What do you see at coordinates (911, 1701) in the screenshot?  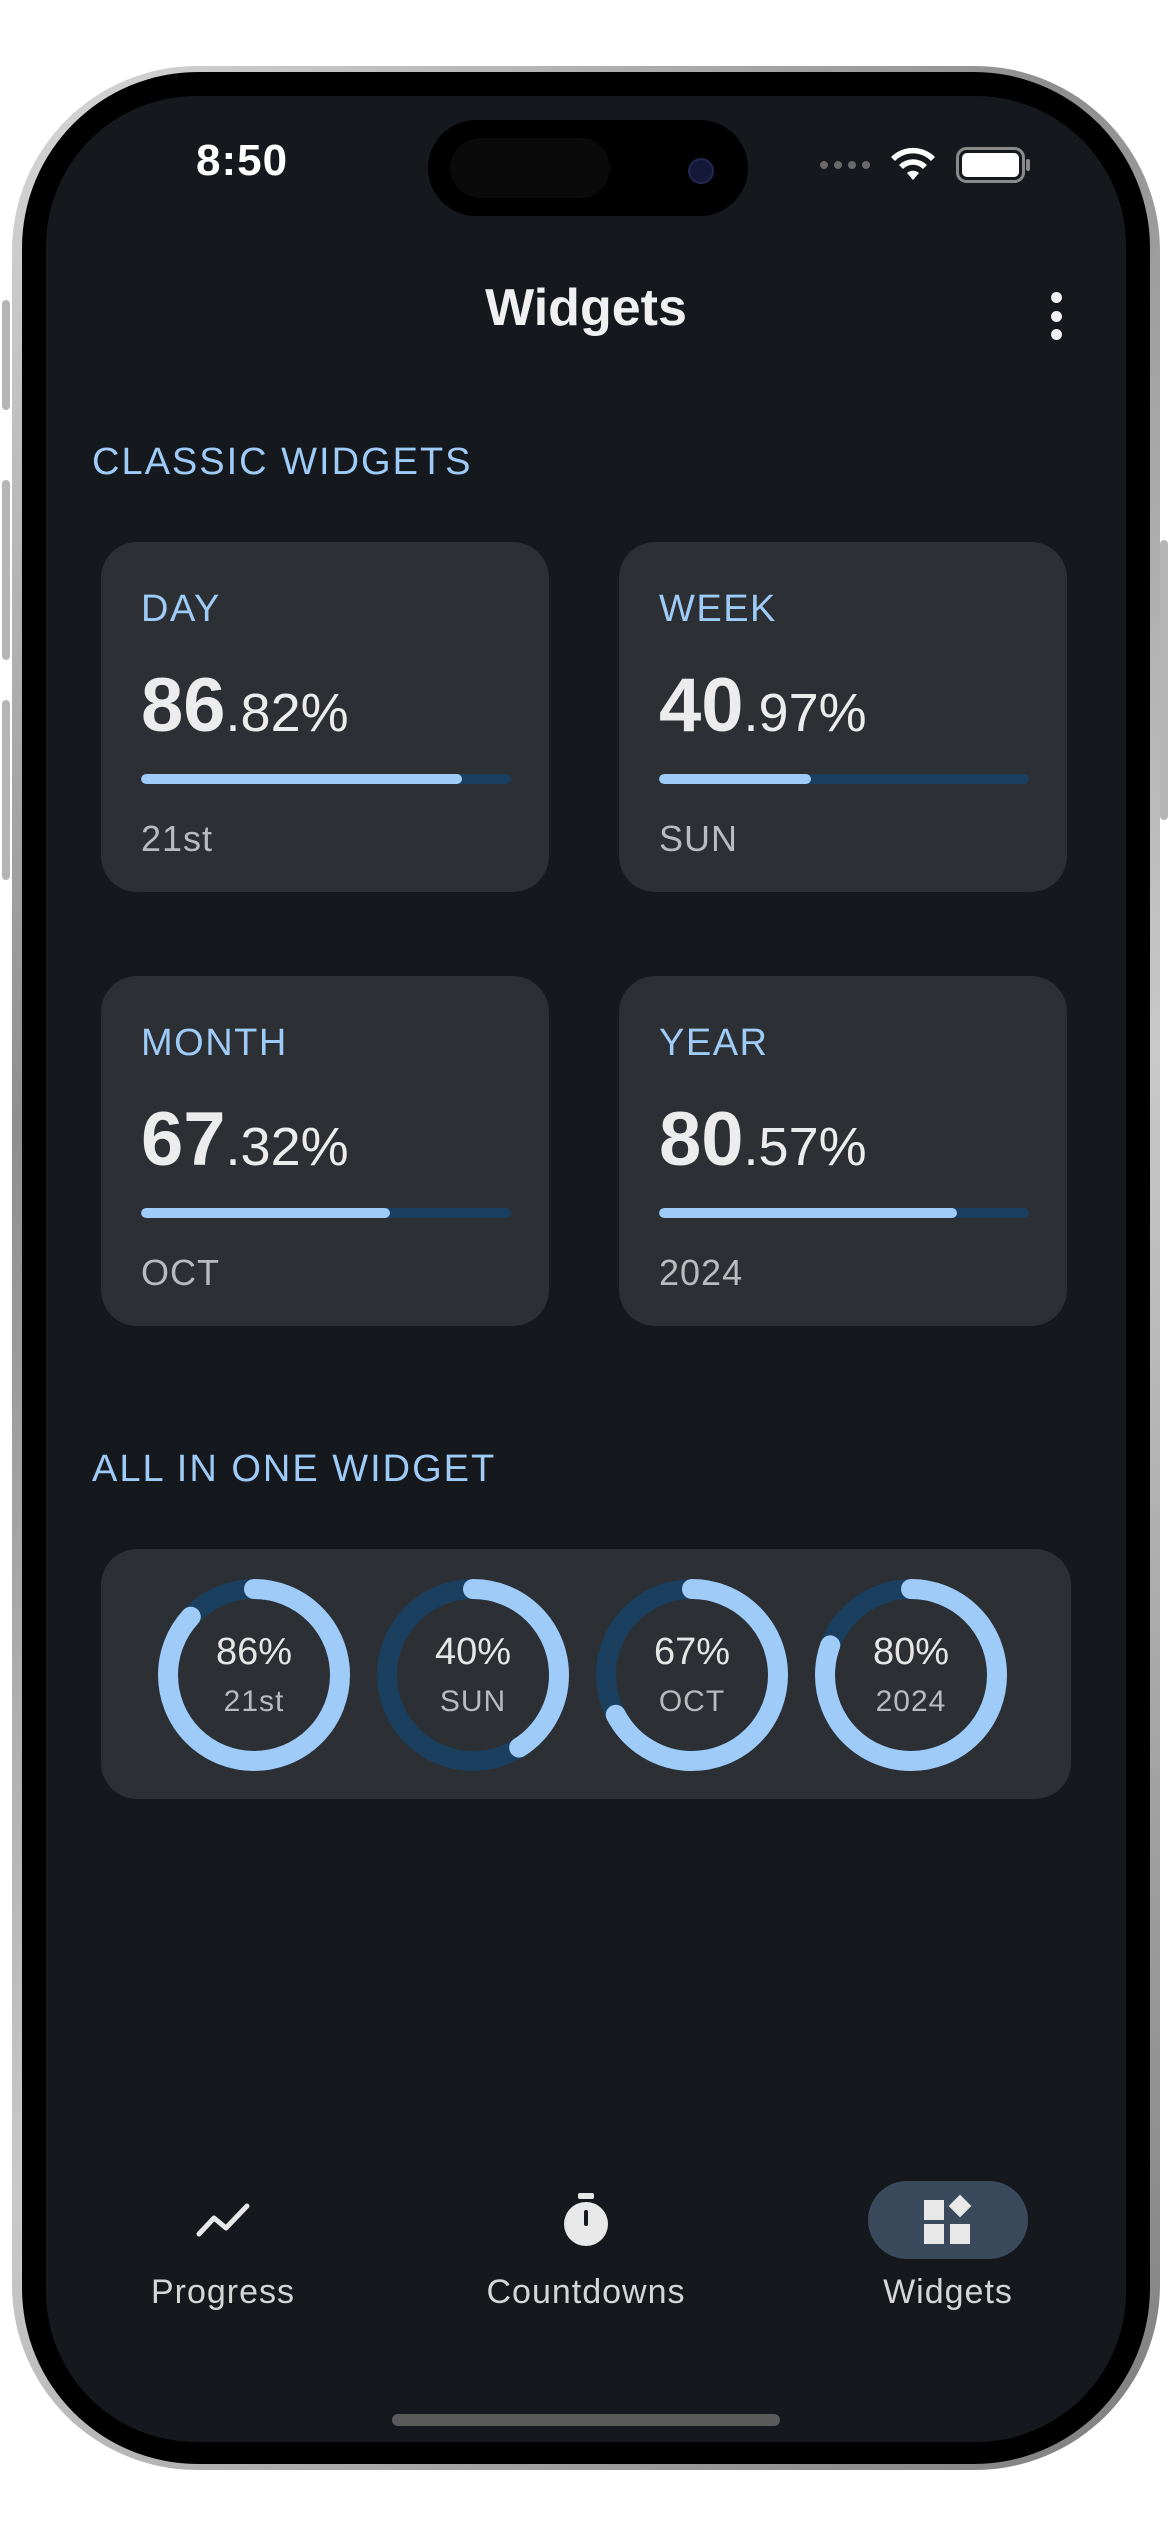 I see `ring-subtitle: 2024` at bounding box center [911, 1701].